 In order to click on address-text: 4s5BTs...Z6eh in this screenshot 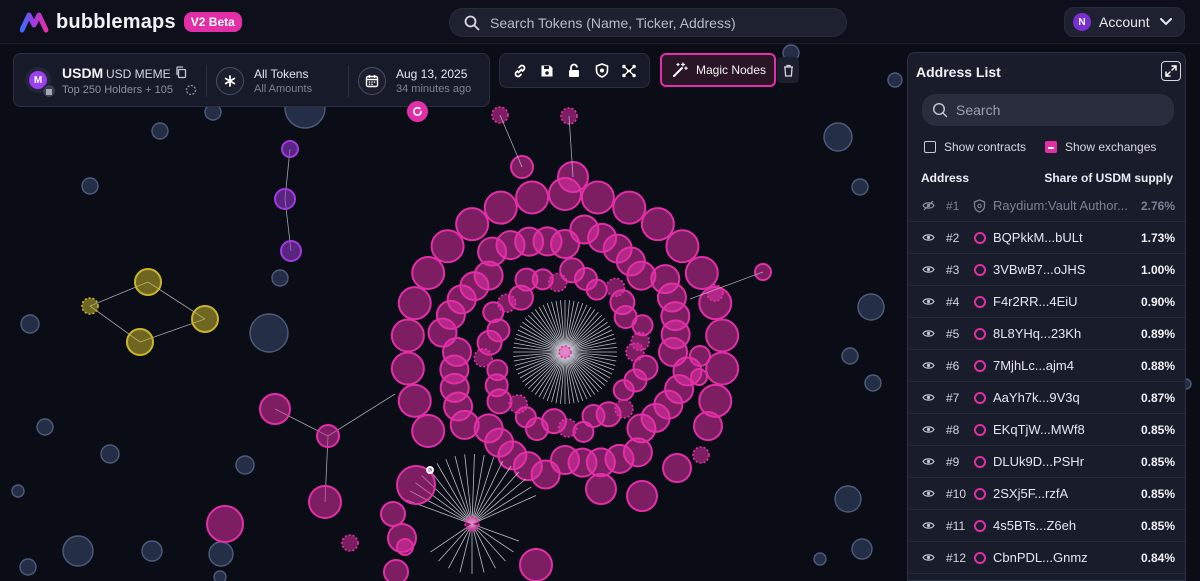, I will do `click(1034, 525)`.